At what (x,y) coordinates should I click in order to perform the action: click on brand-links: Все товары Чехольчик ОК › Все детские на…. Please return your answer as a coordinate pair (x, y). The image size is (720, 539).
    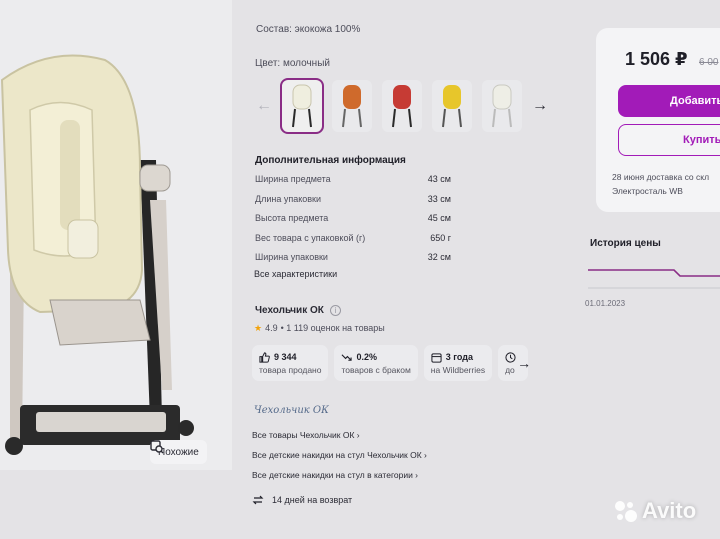
    Looking at the image, I should click on (339, 460).